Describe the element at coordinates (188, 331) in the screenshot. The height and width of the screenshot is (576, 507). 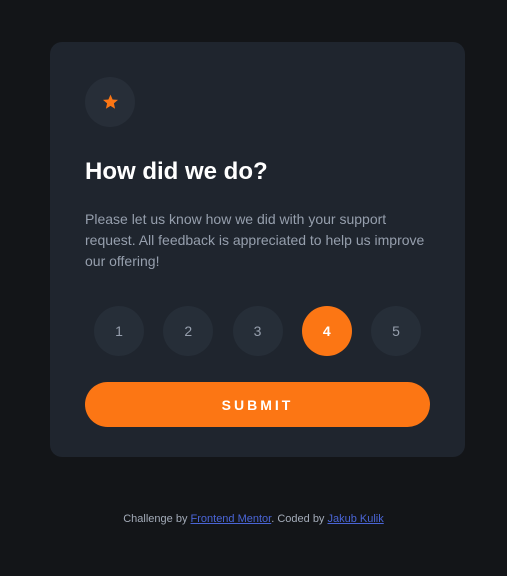
I see `rating-button-2: 2` at that location.